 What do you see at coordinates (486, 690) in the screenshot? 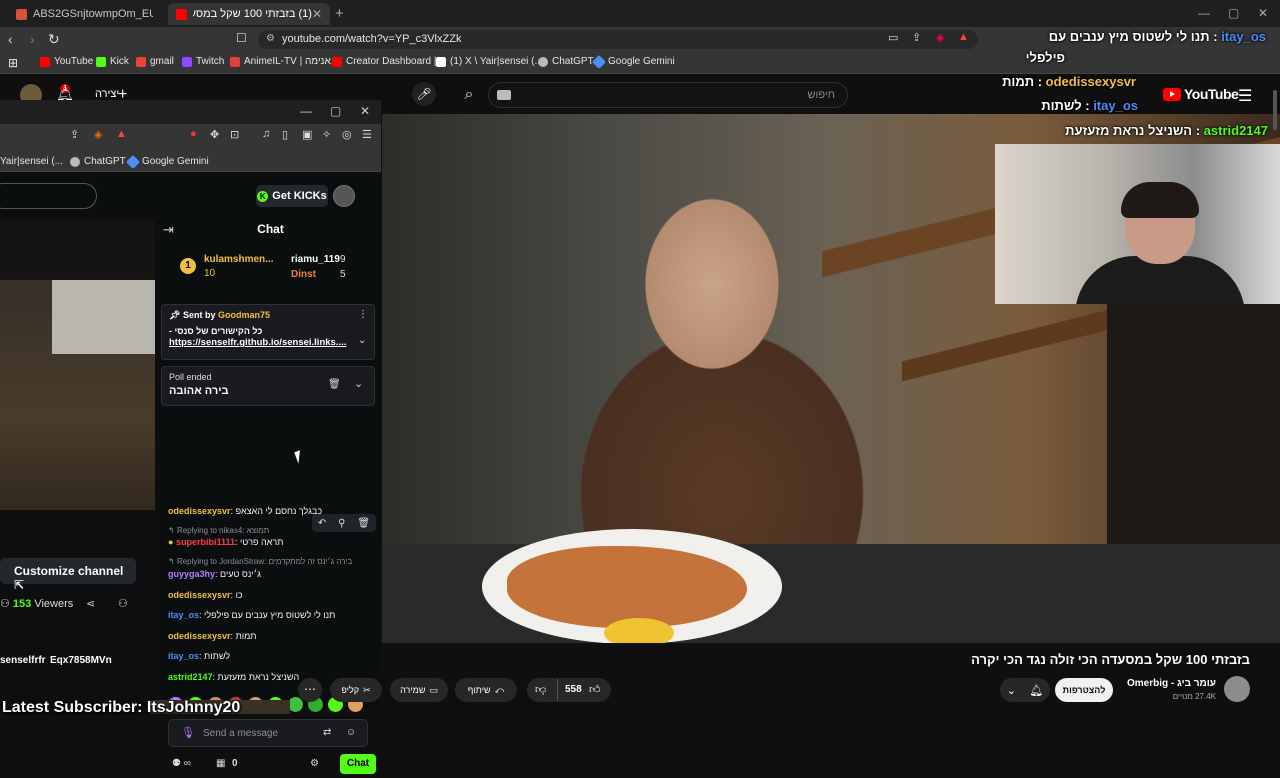
I see `share-button: ⤺ שיתוף` at bounding box center [486, 690].